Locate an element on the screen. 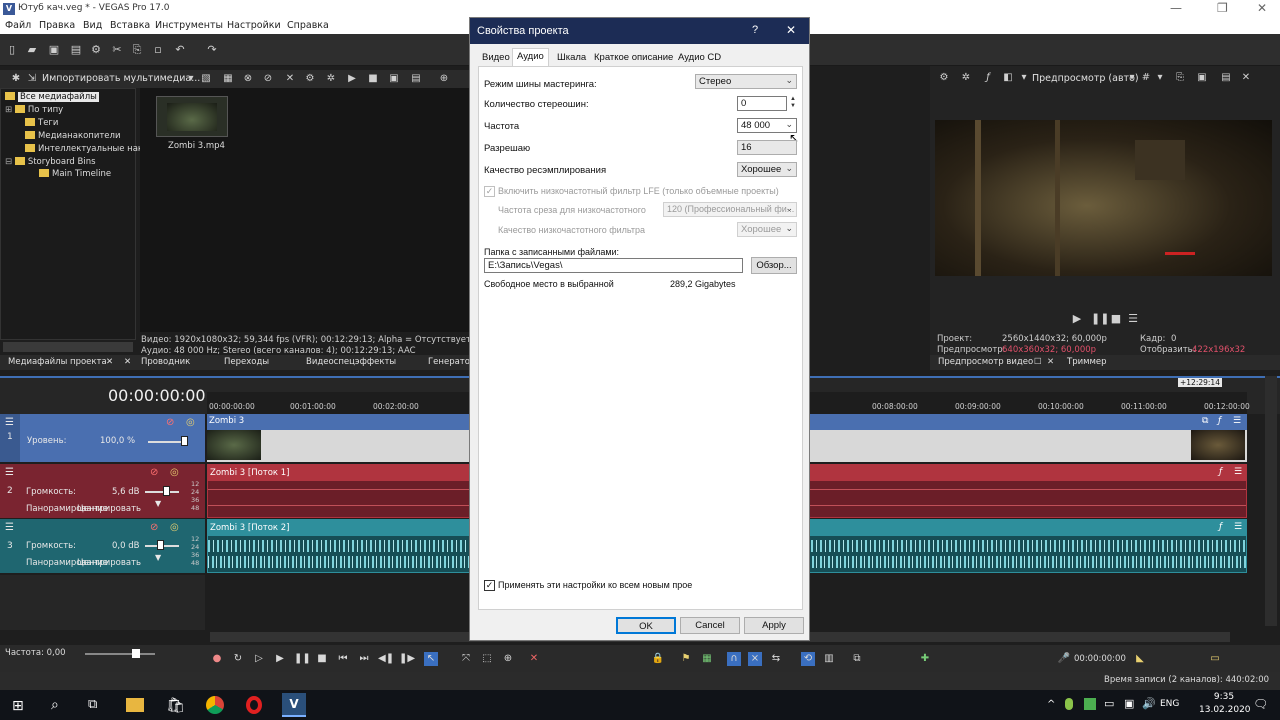  tab-trimmer: Триммер is located at coordinates (1087, 362).